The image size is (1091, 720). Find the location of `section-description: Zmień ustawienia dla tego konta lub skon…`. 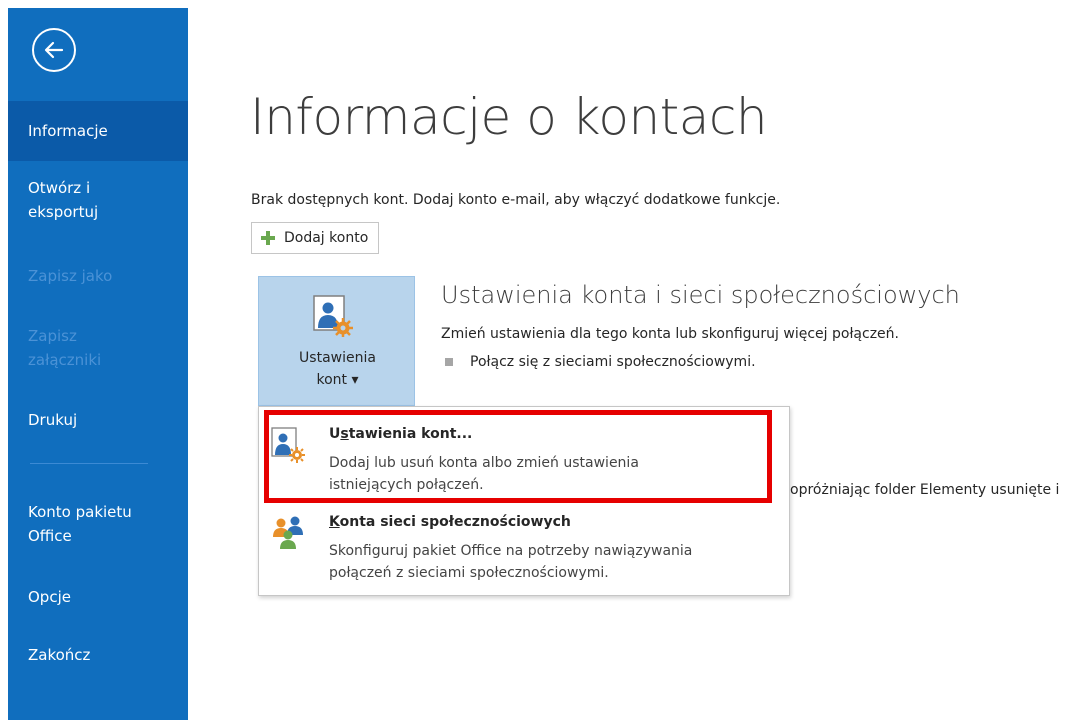

section-description: Zmień ustawienia dla tego konta lub skon… is located at coordinates (670, 334).